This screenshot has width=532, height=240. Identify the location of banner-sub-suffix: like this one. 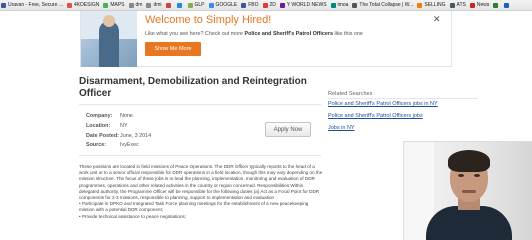
(348, 34).